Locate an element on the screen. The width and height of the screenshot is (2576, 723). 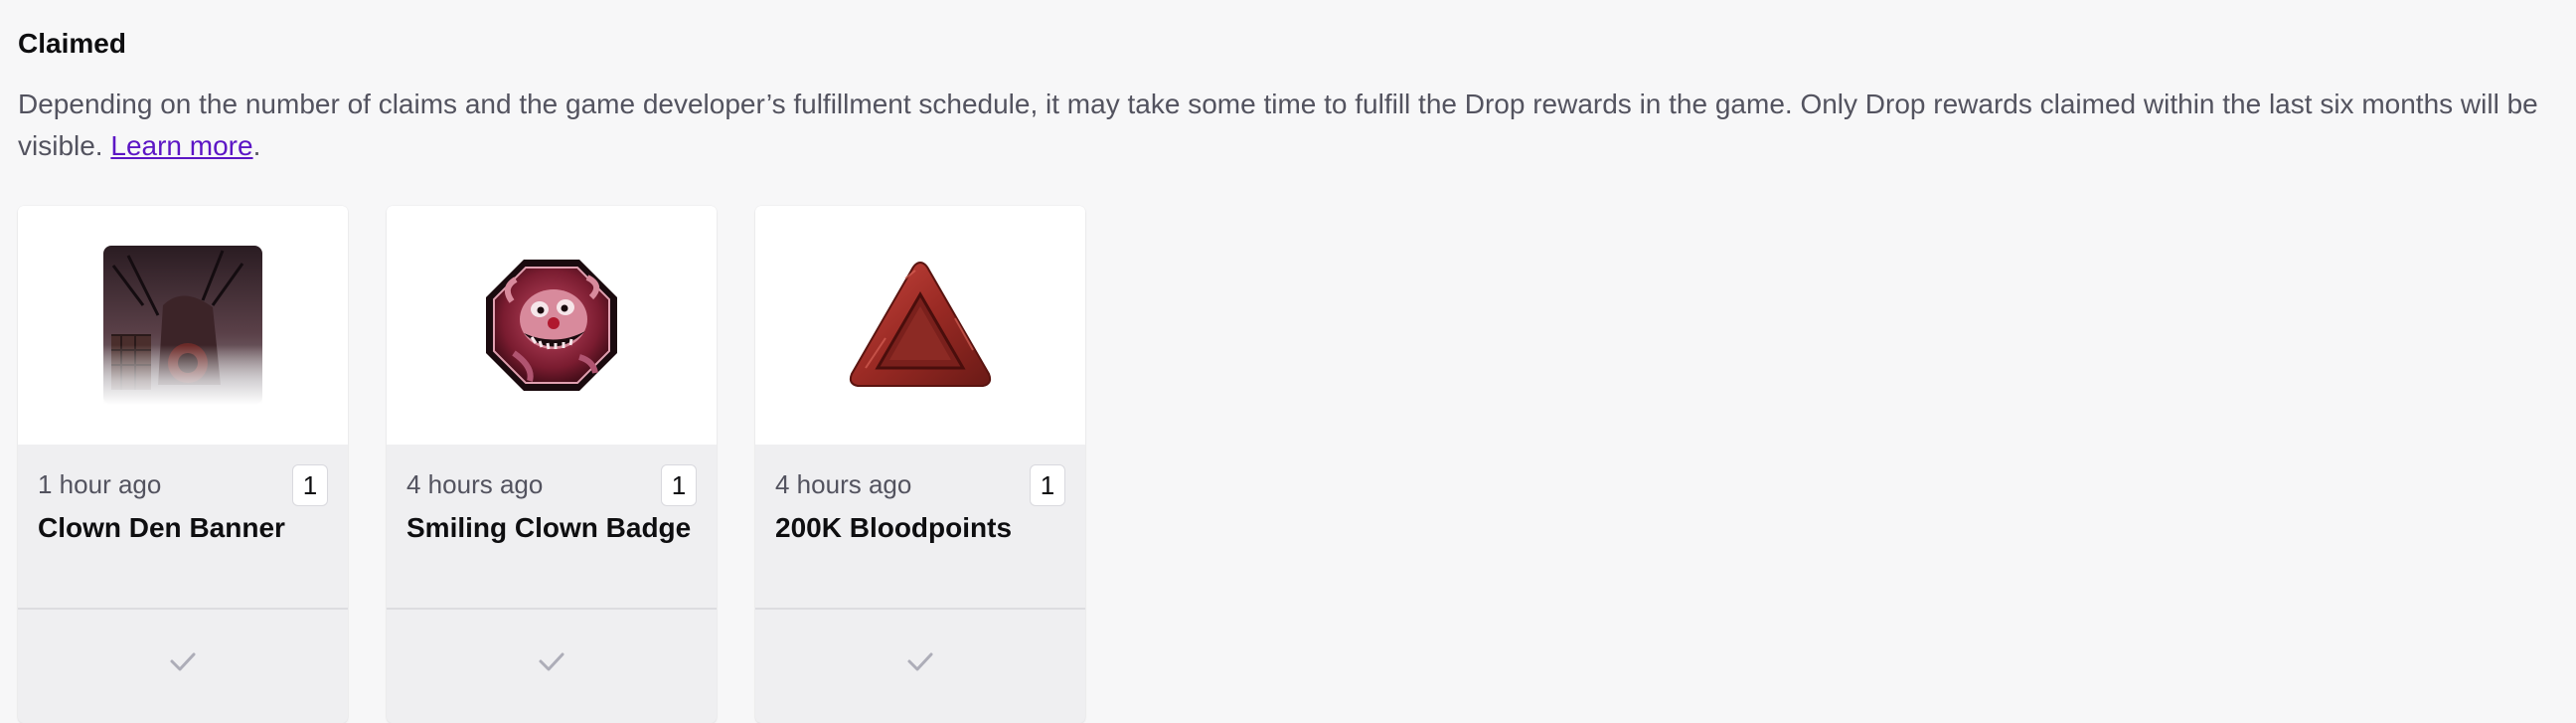
reward-card: 1 hour ago 1 Clown Den Banner is located at coordinates (183, 465).